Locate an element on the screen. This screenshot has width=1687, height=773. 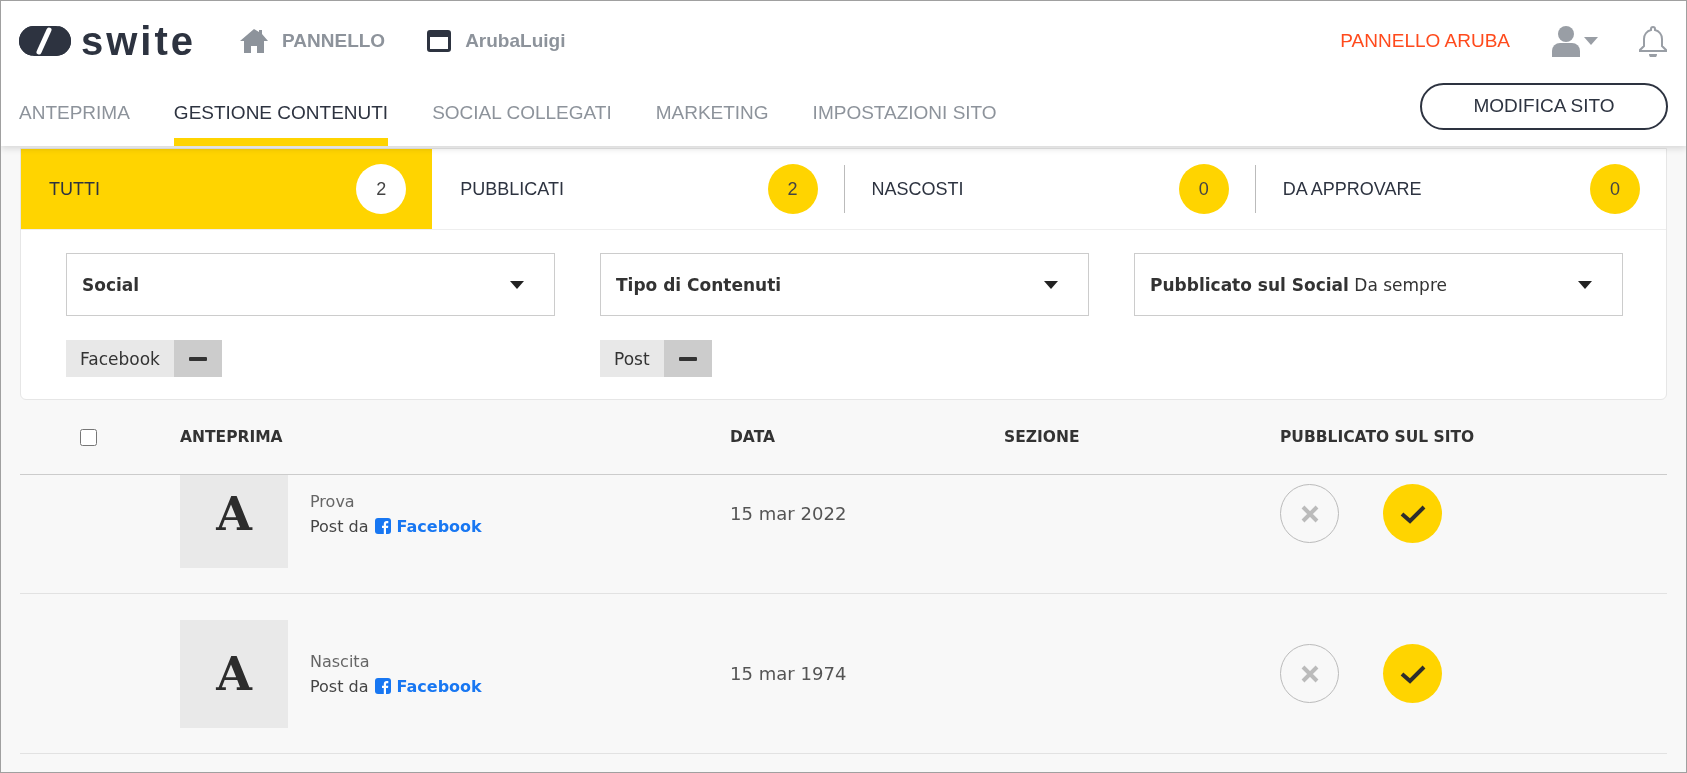
status-tab: TUTTI 2 is located at coordinates (227, 189).